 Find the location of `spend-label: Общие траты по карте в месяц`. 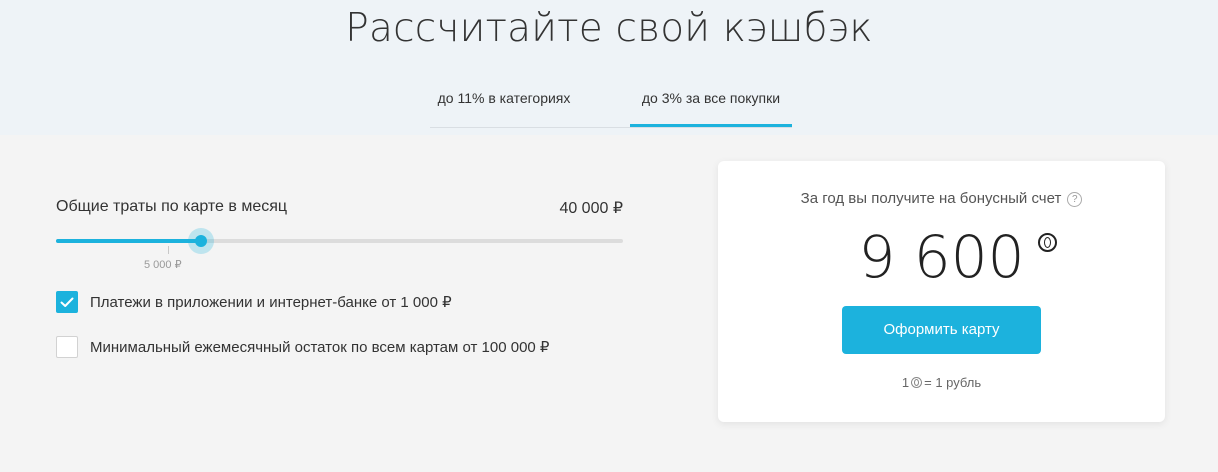

spend-label: Общие траты по карте в месяц is located at coordinates (172, 206).